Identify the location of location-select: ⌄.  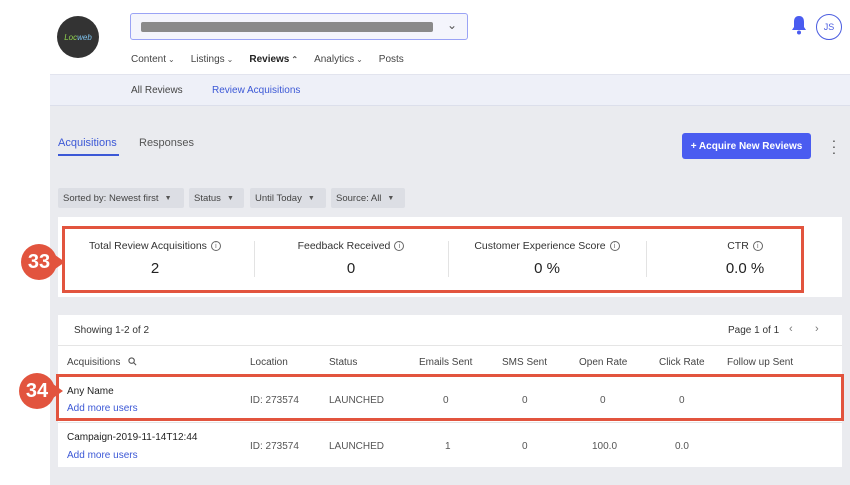
(299, 26).